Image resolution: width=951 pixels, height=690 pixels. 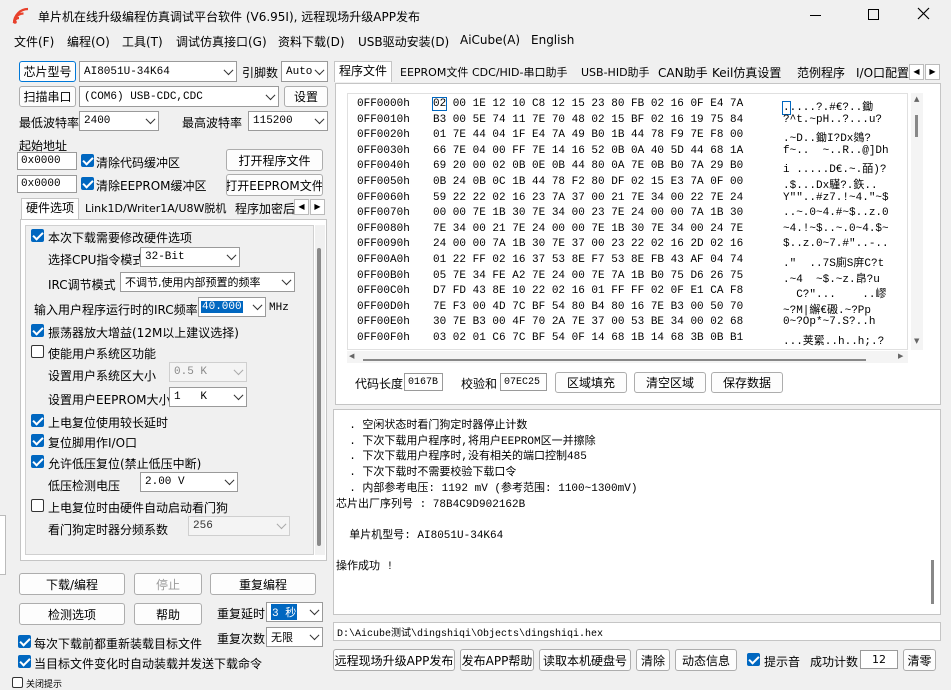 I want to click on menu-aicube: AiCube(A), so click(x=490, y=40).